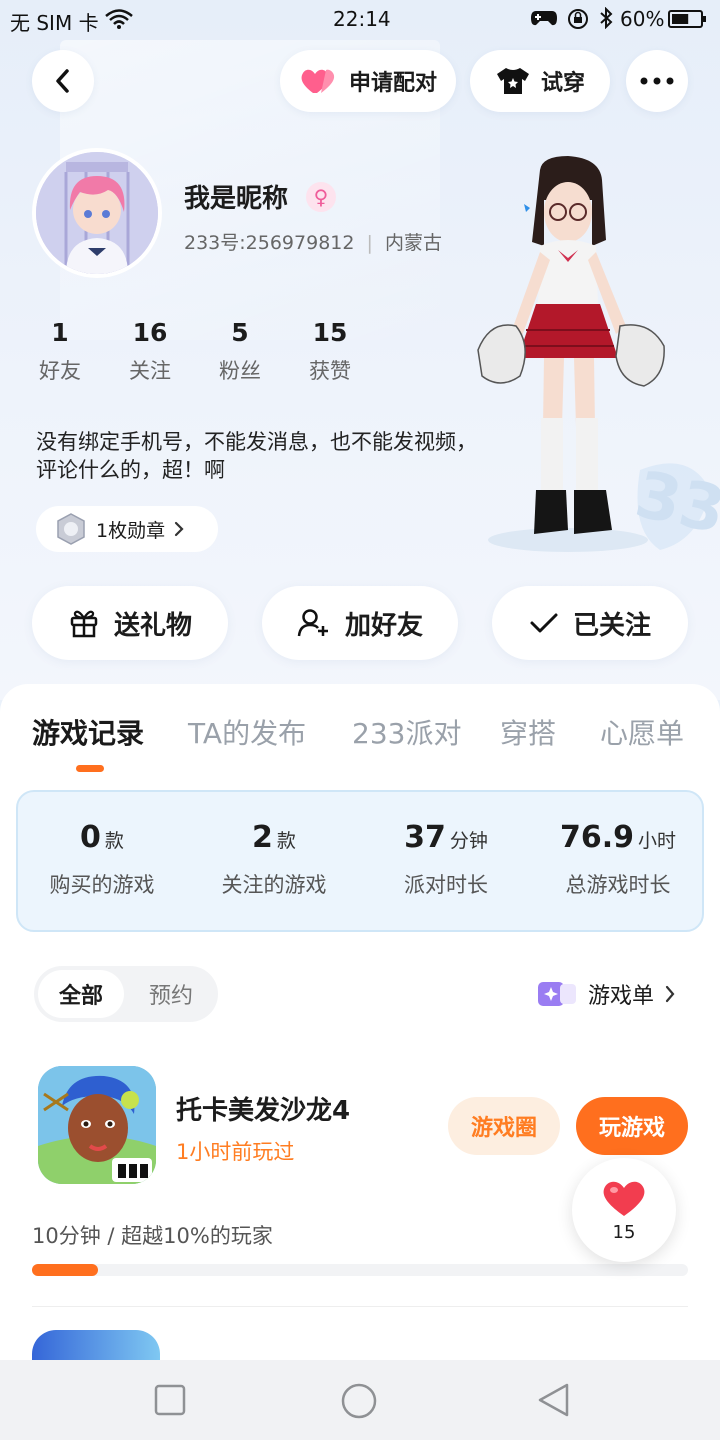 The width and height of the screenshot is (720, 1440). What do you see at coordinates (657, 841) in the screenshot?
I see `summary-unit: 小时` at bounding box center [657, 841].